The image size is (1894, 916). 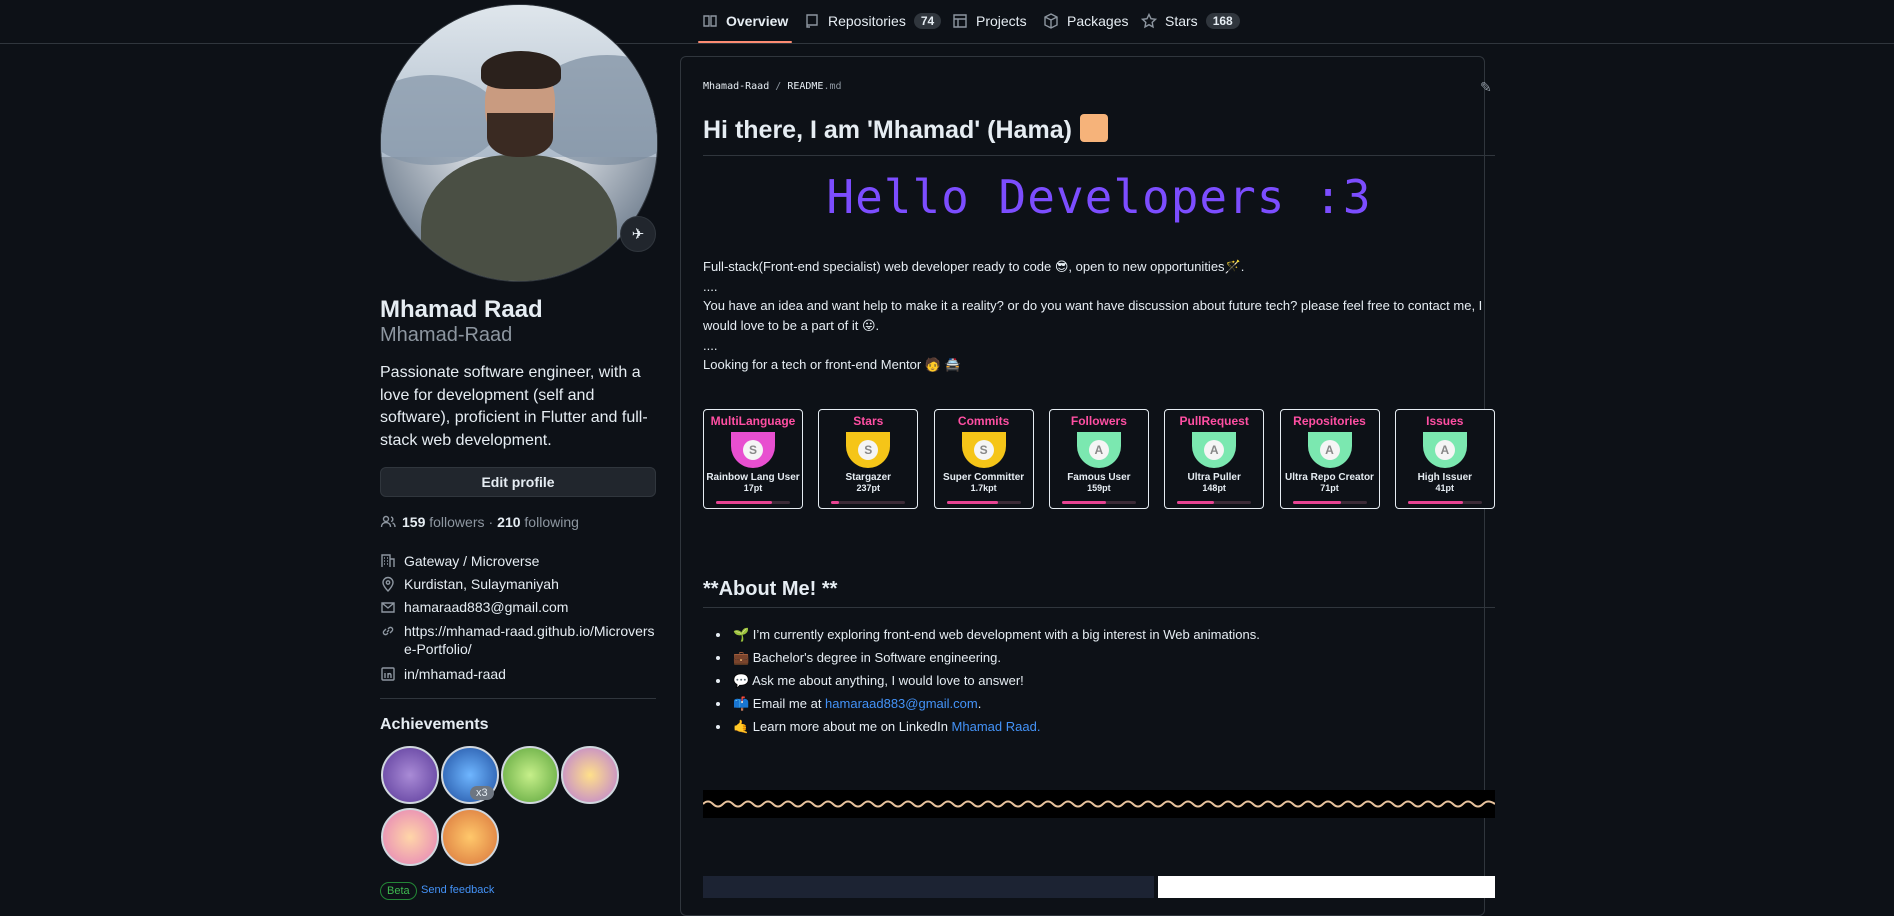 I want to click on following-label: following, so click(x=551, y=522).